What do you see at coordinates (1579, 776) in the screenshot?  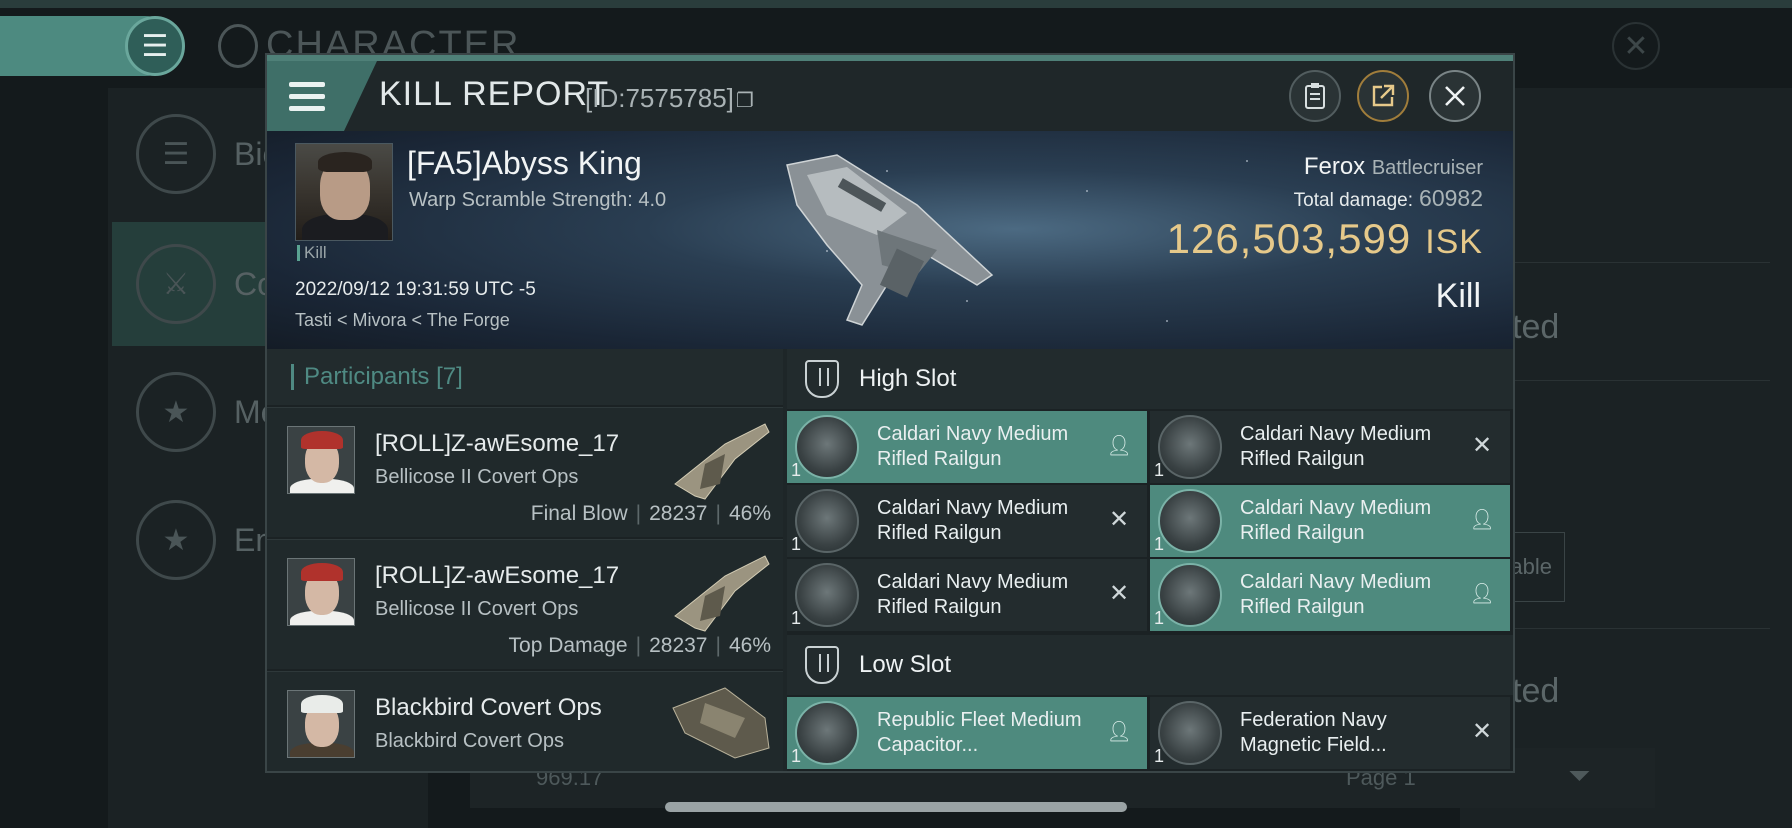 I see `filter-icon: ⏷` at bounding box center [1579, 776].